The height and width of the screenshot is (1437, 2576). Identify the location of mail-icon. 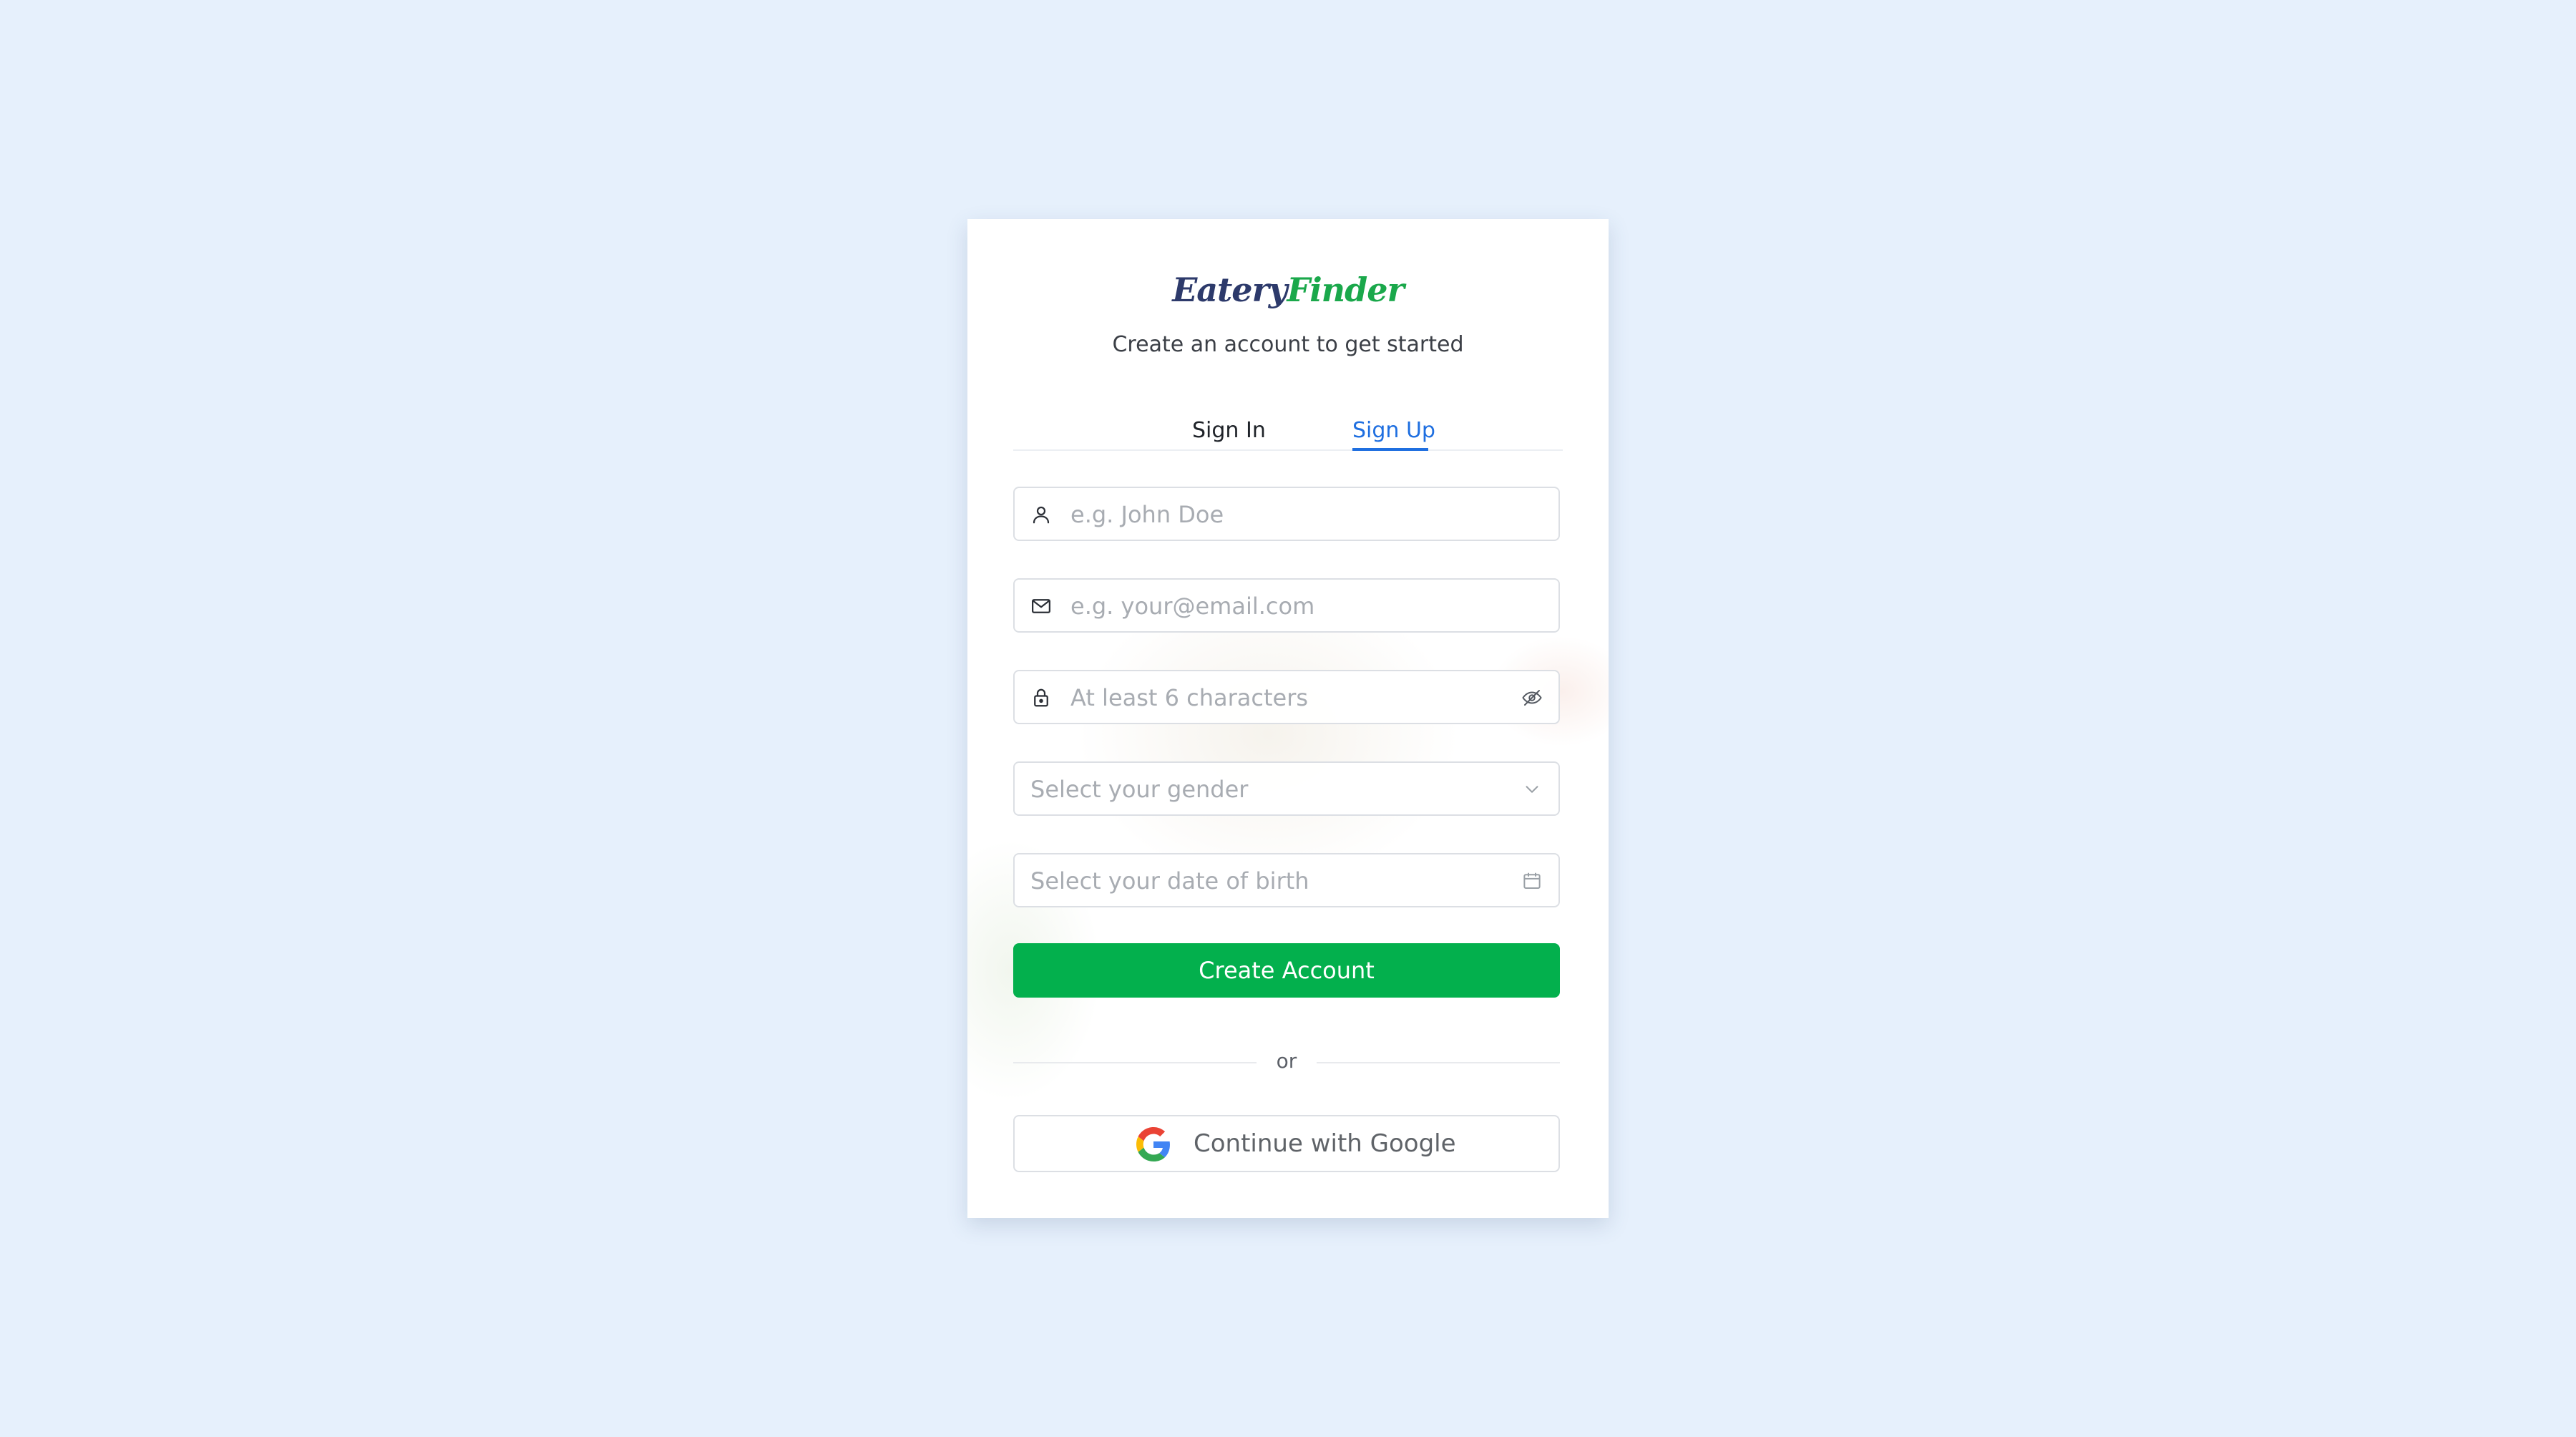
(1041, 606).